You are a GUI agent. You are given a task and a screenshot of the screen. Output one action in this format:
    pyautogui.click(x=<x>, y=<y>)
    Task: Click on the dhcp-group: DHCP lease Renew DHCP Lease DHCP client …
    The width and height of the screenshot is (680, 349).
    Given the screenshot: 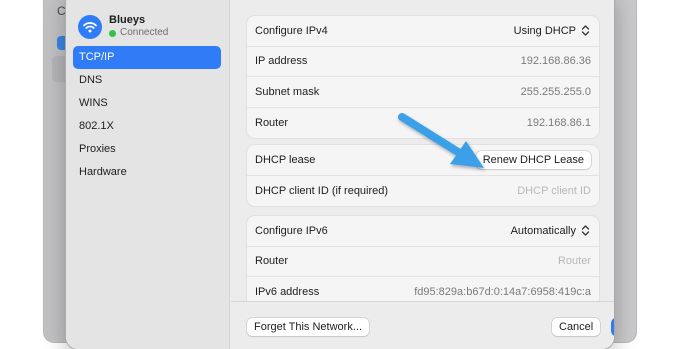 What is the action you would take?
    pyautogui.click(x=423, y=175)
    